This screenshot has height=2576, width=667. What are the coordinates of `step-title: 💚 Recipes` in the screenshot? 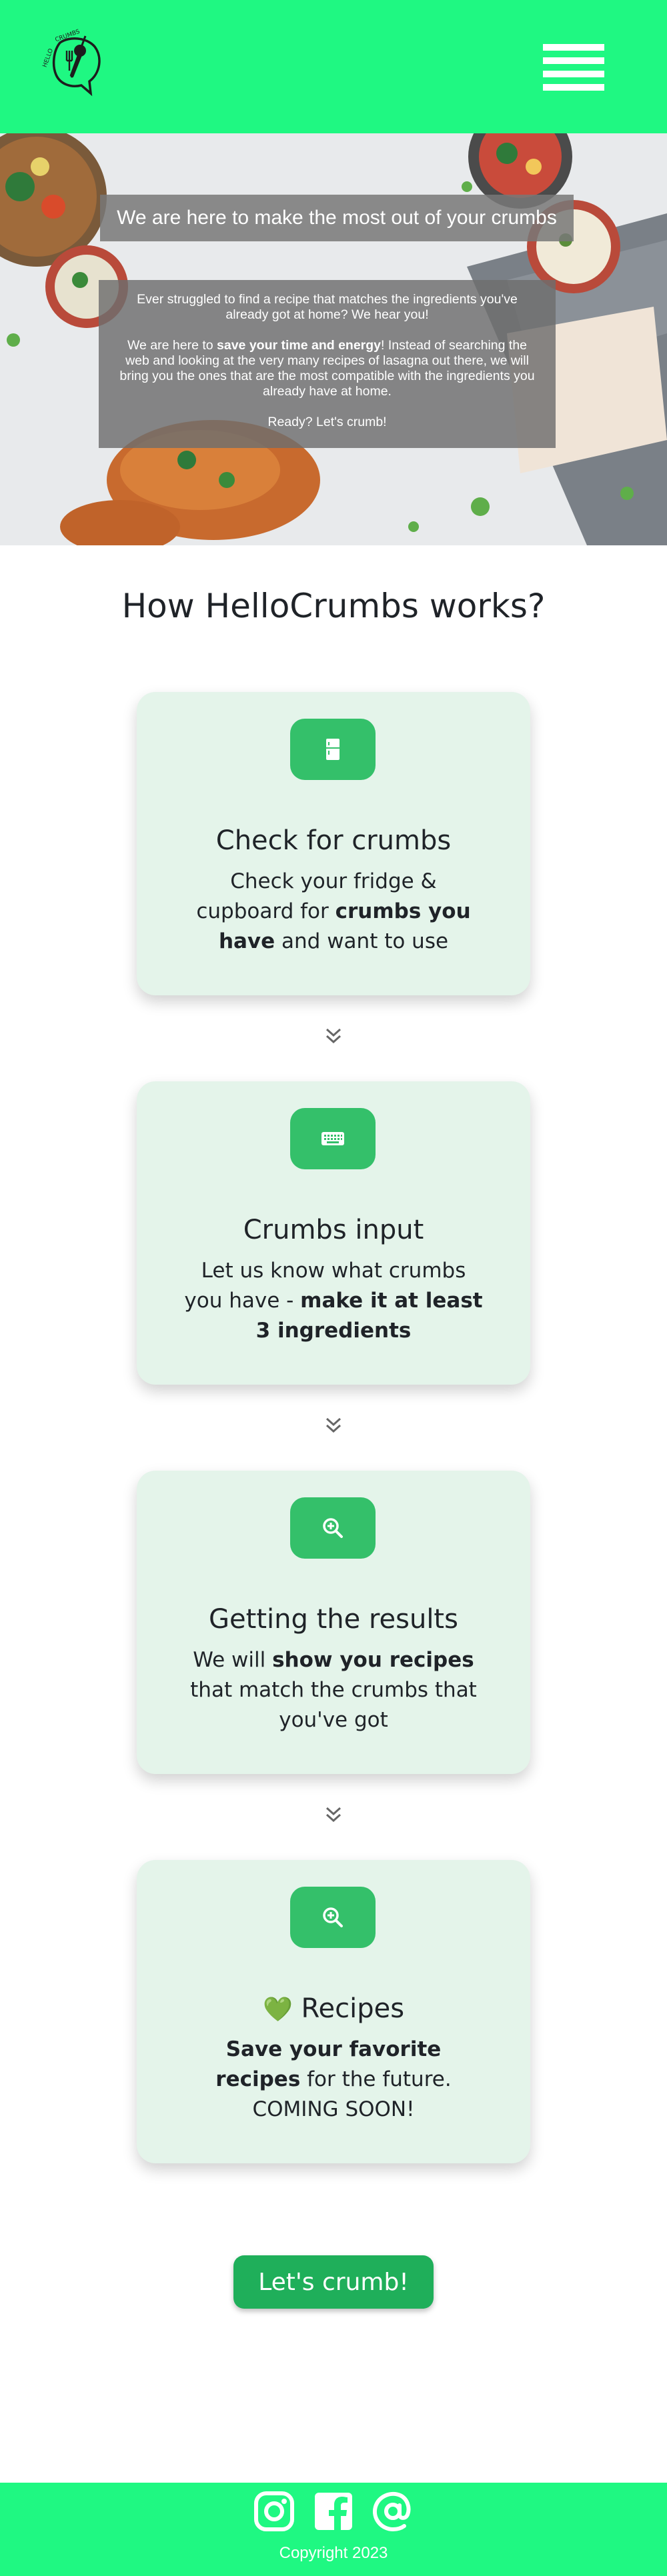 It's located at (333, 2008).